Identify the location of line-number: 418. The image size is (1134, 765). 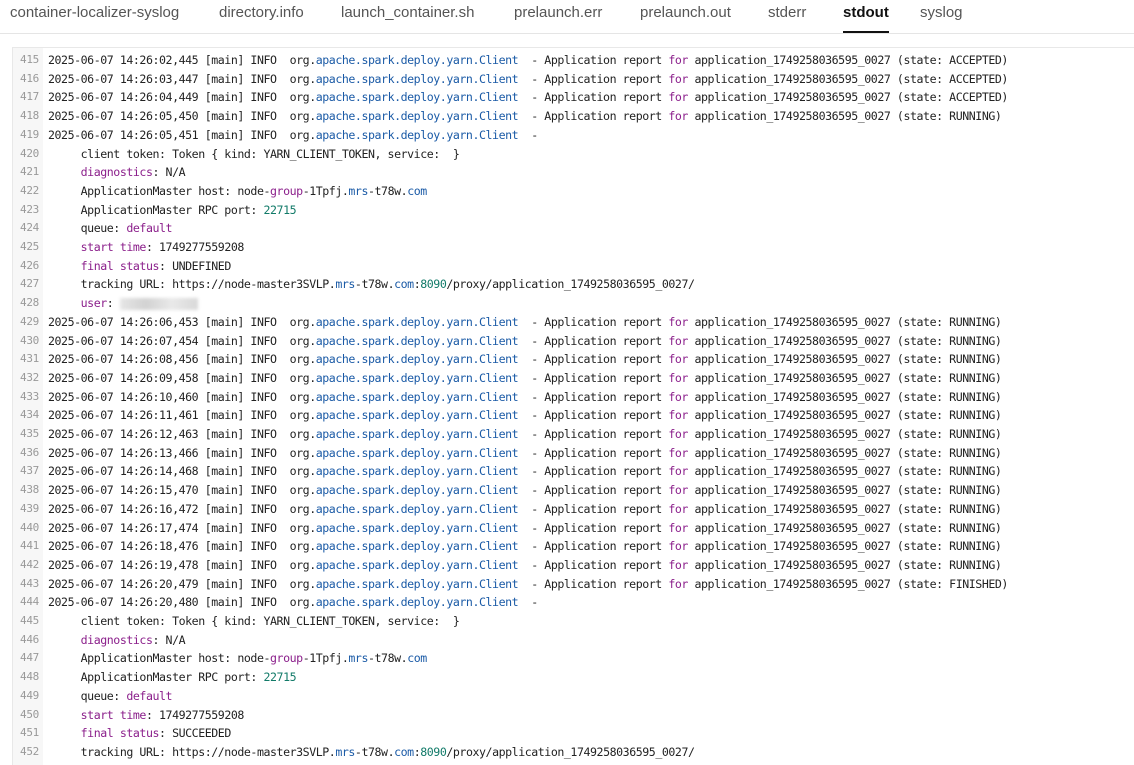
(29, 116).